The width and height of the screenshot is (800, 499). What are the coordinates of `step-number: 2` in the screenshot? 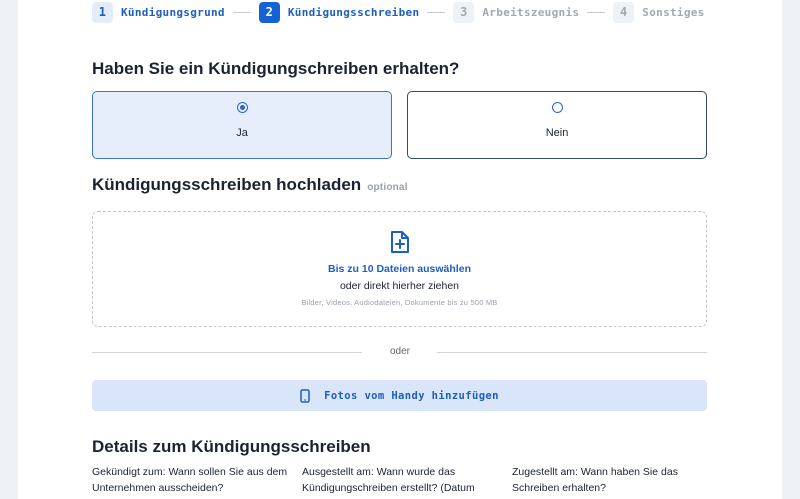 It's located at (269, 12).